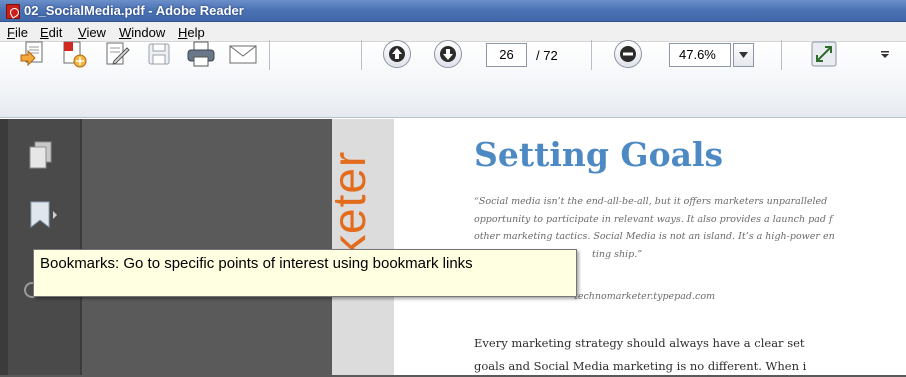 The image size is (906, 377). I want to click on page-side-text: keter, so click(349, 204).